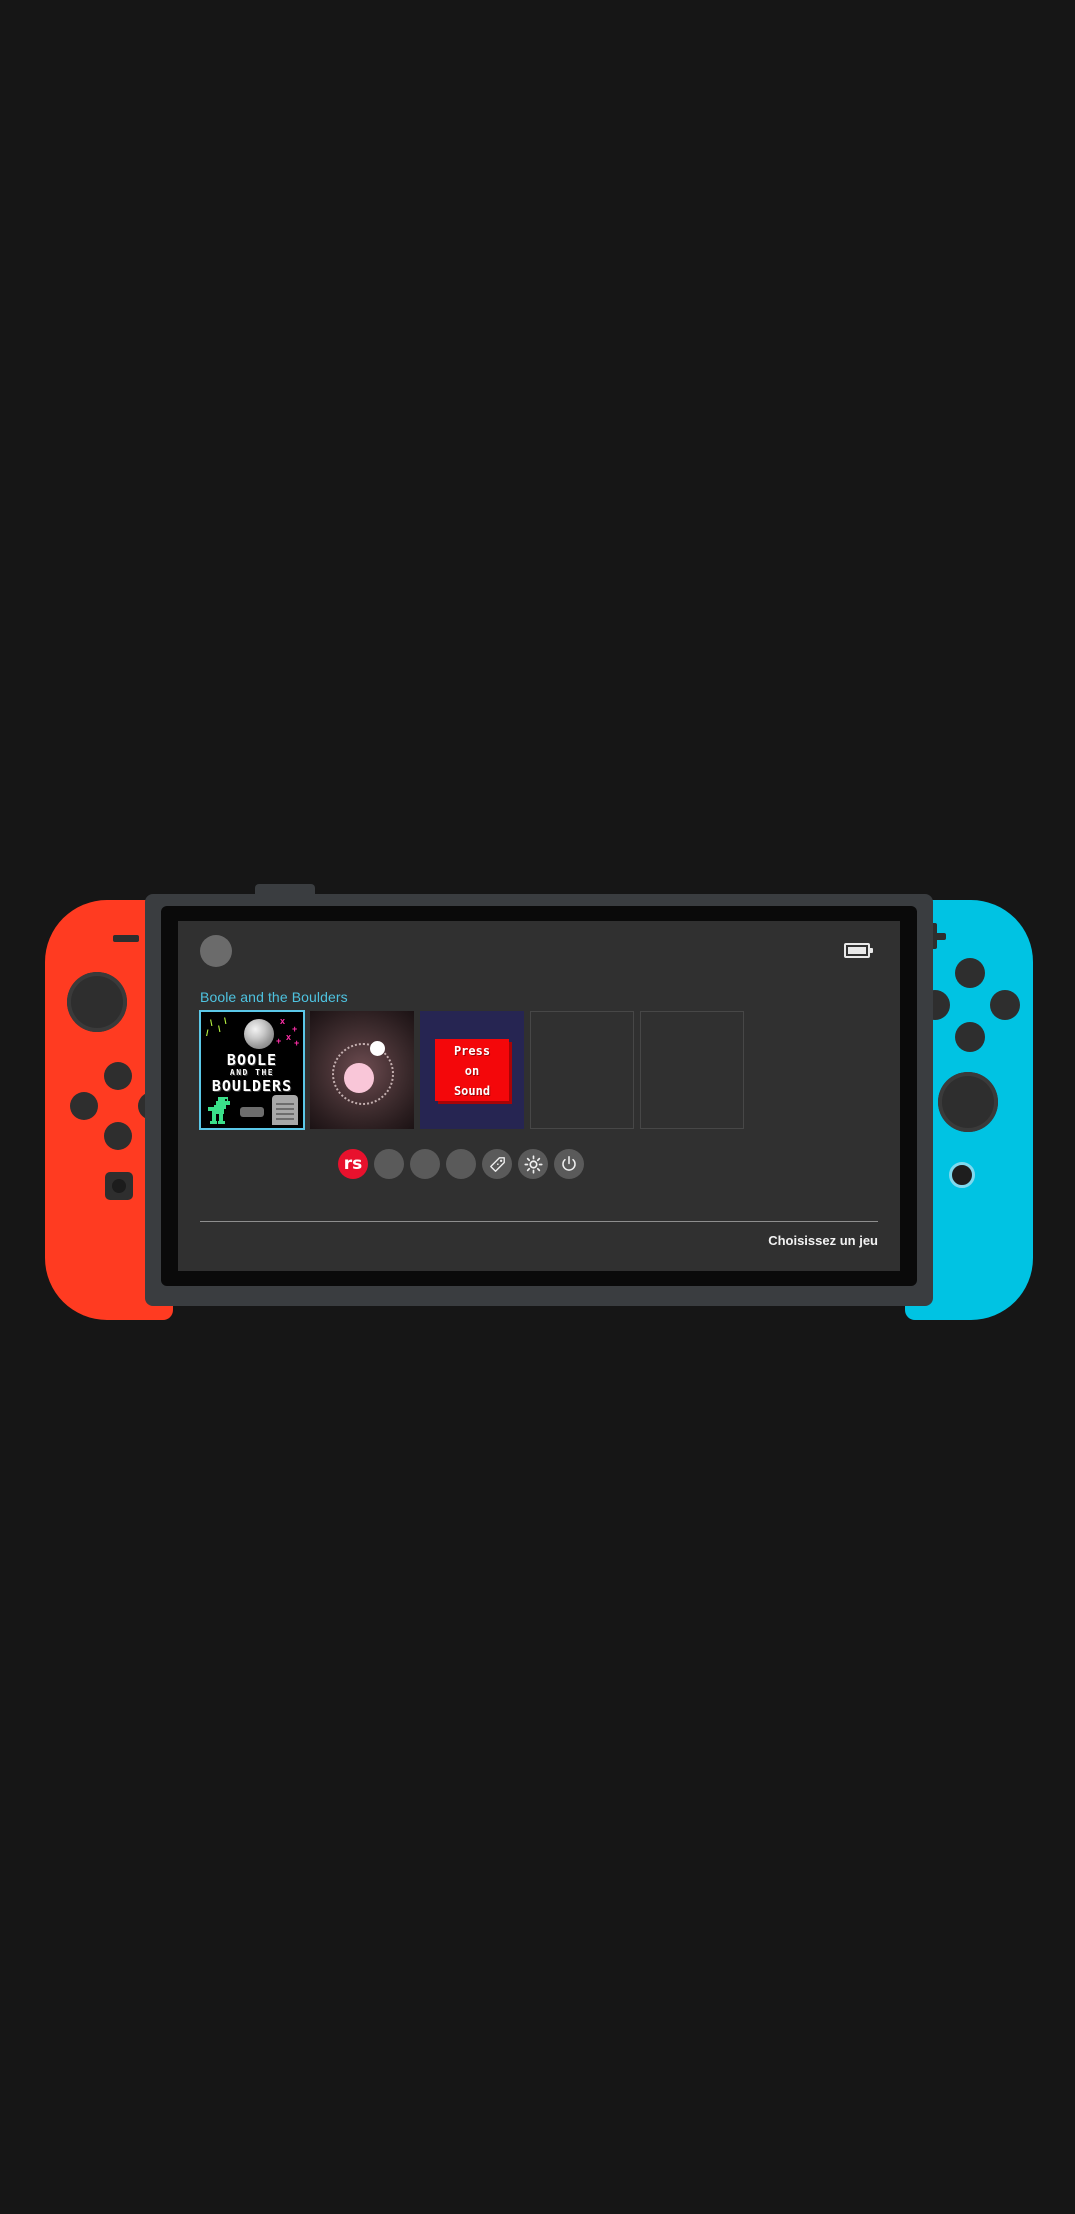 The width and height of the screenshot is (1075, 2214). Describe the element at coordinates (252, 1112) in the screenshot. I see `boulder-icon` at that location.